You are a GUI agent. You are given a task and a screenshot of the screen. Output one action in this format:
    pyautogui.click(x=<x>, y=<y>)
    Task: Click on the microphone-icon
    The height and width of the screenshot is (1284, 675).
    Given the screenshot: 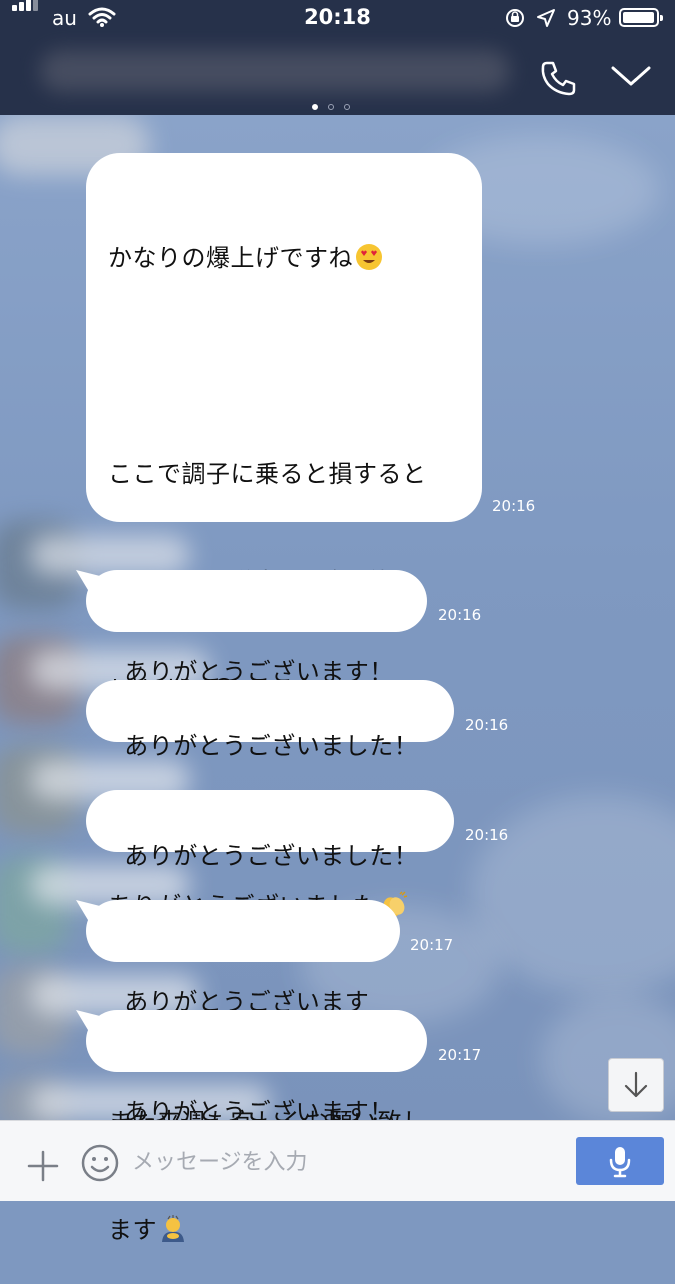 What is the action you would take?
    pyautogui.click(x=620, y=1162)
    